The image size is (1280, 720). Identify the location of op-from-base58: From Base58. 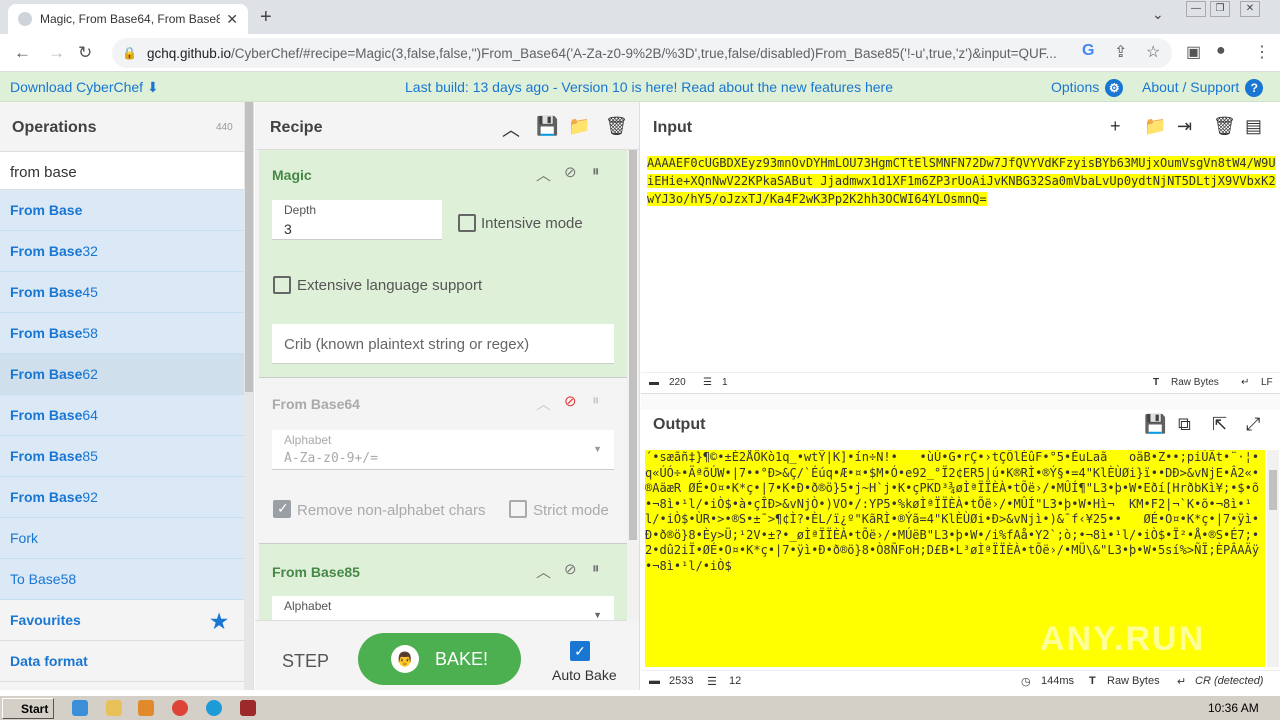
(122, 333).